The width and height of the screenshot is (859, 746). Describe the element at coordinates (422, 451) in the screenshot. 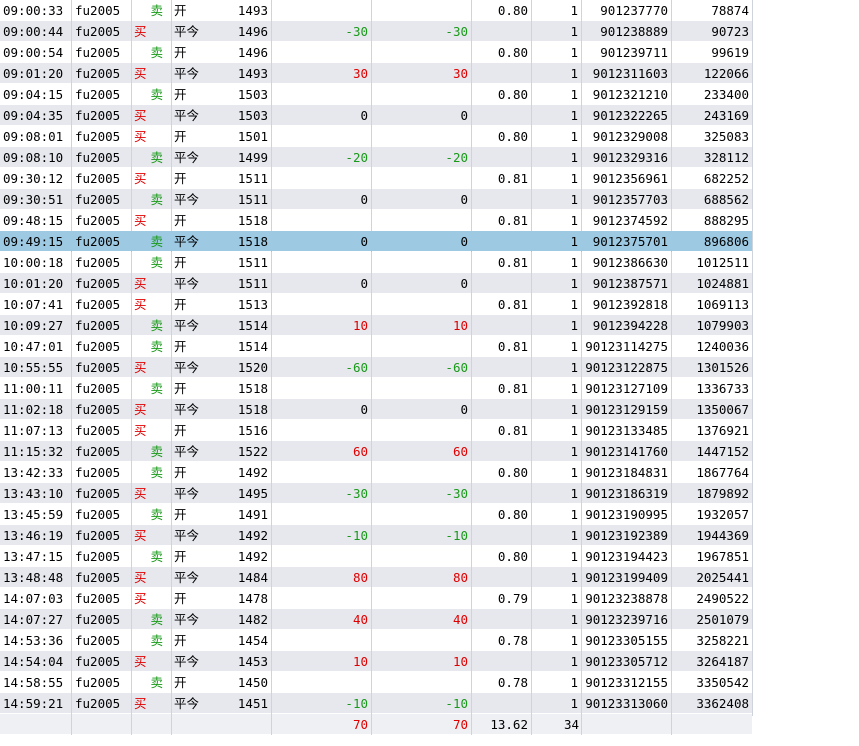

I see `pnl-total-cell: 60` at that location.